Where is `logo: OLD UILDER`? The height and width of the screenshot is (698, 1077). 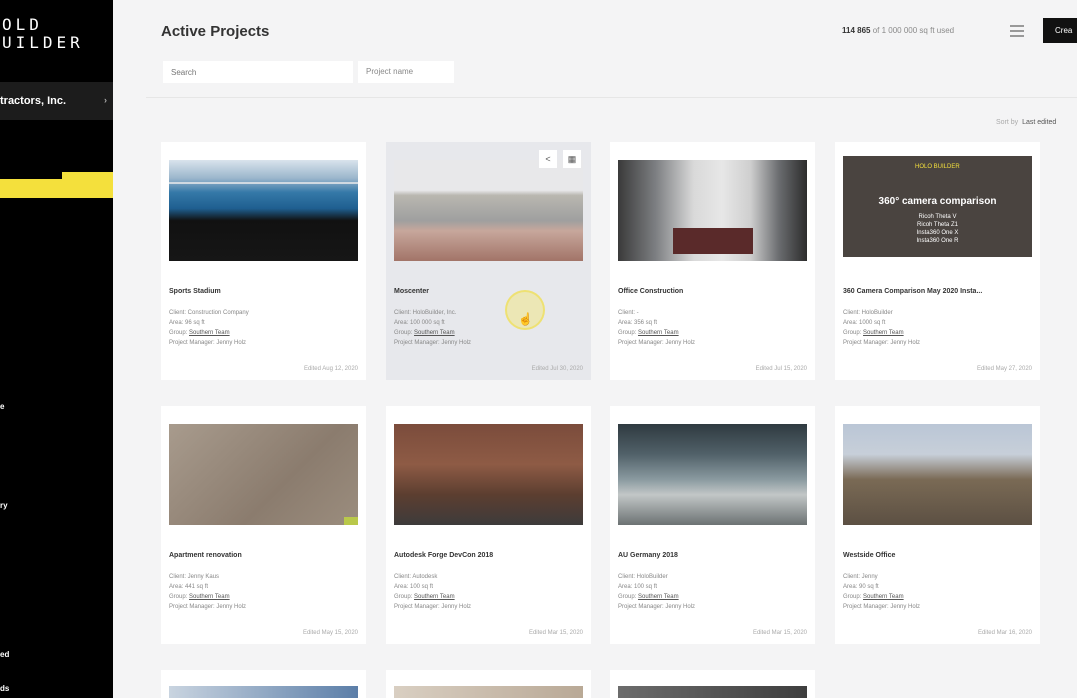
logo: OLD UILDER is located at coordinates (43, 34).